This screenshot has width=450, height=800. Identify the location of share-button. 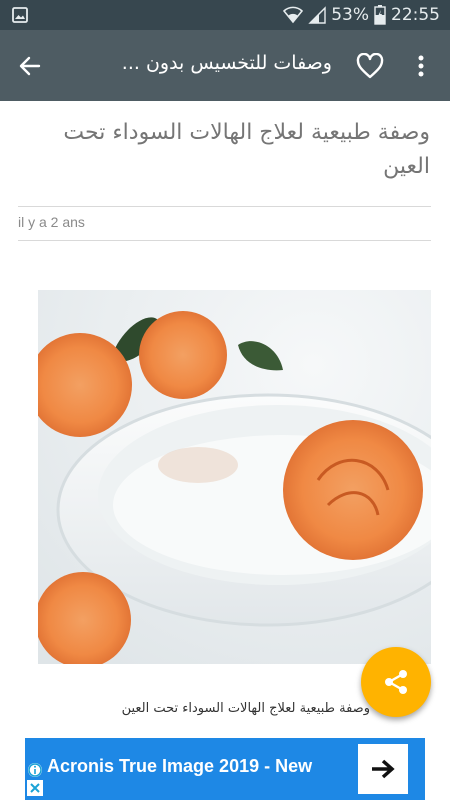
(396, 682).